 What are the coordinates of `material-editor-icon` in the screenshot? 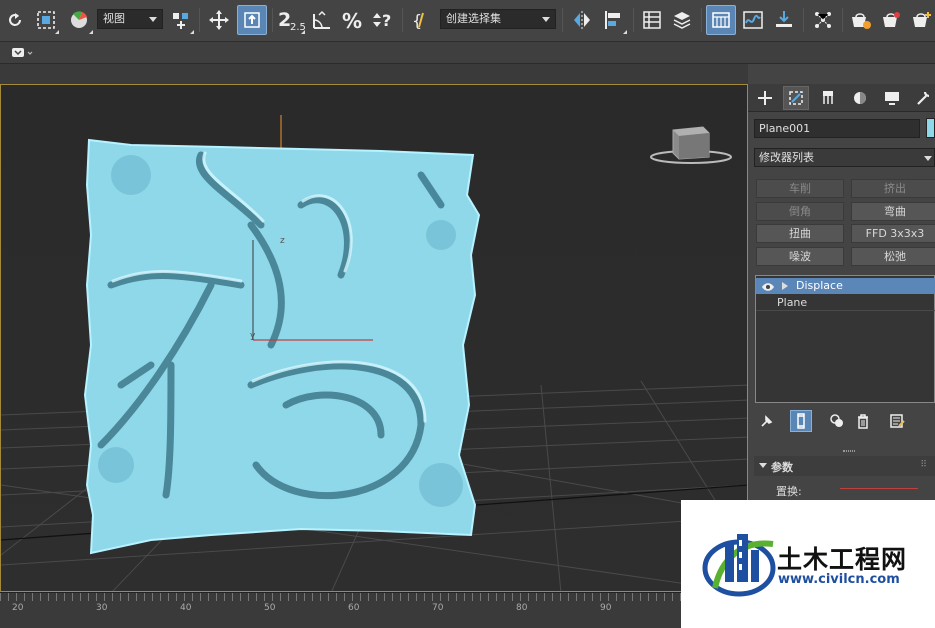 It's located at (823, 20).